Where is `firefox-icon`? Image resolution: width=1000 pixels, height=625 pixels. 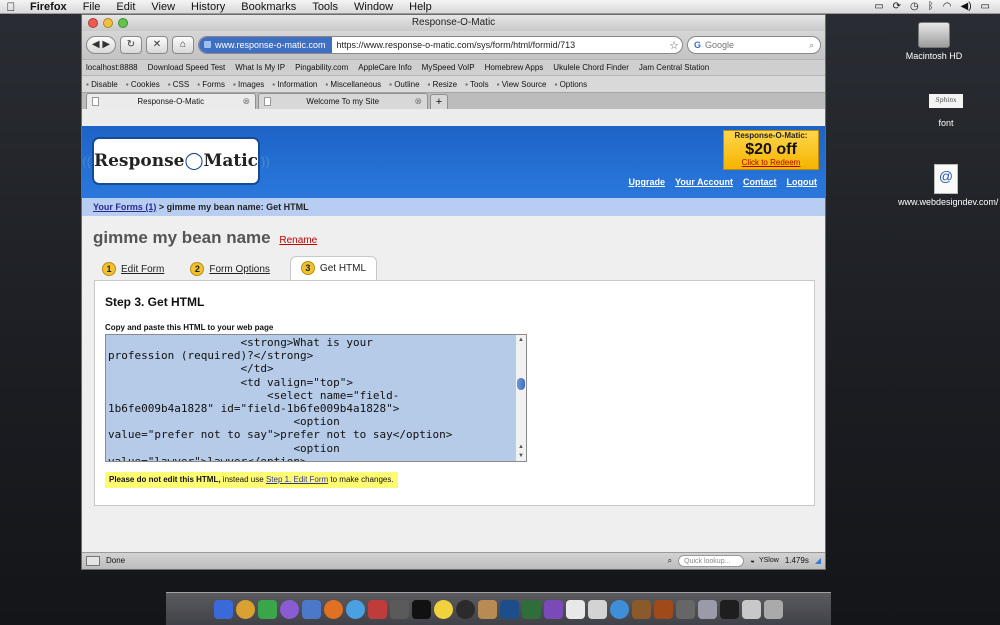
firefox-icon is located at coordinates (333, 609).